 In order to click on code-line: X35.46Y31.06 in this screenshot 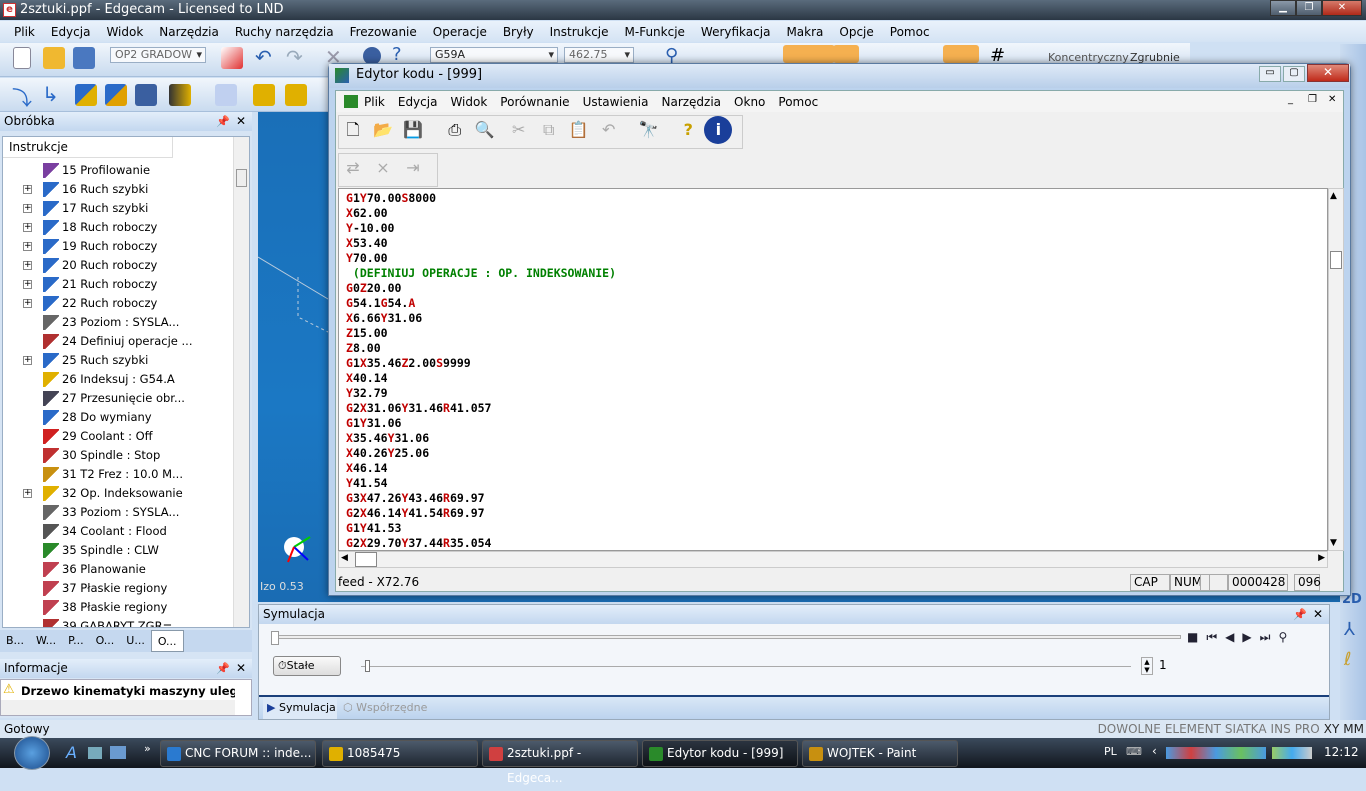, I will do `click(387, 438)`.